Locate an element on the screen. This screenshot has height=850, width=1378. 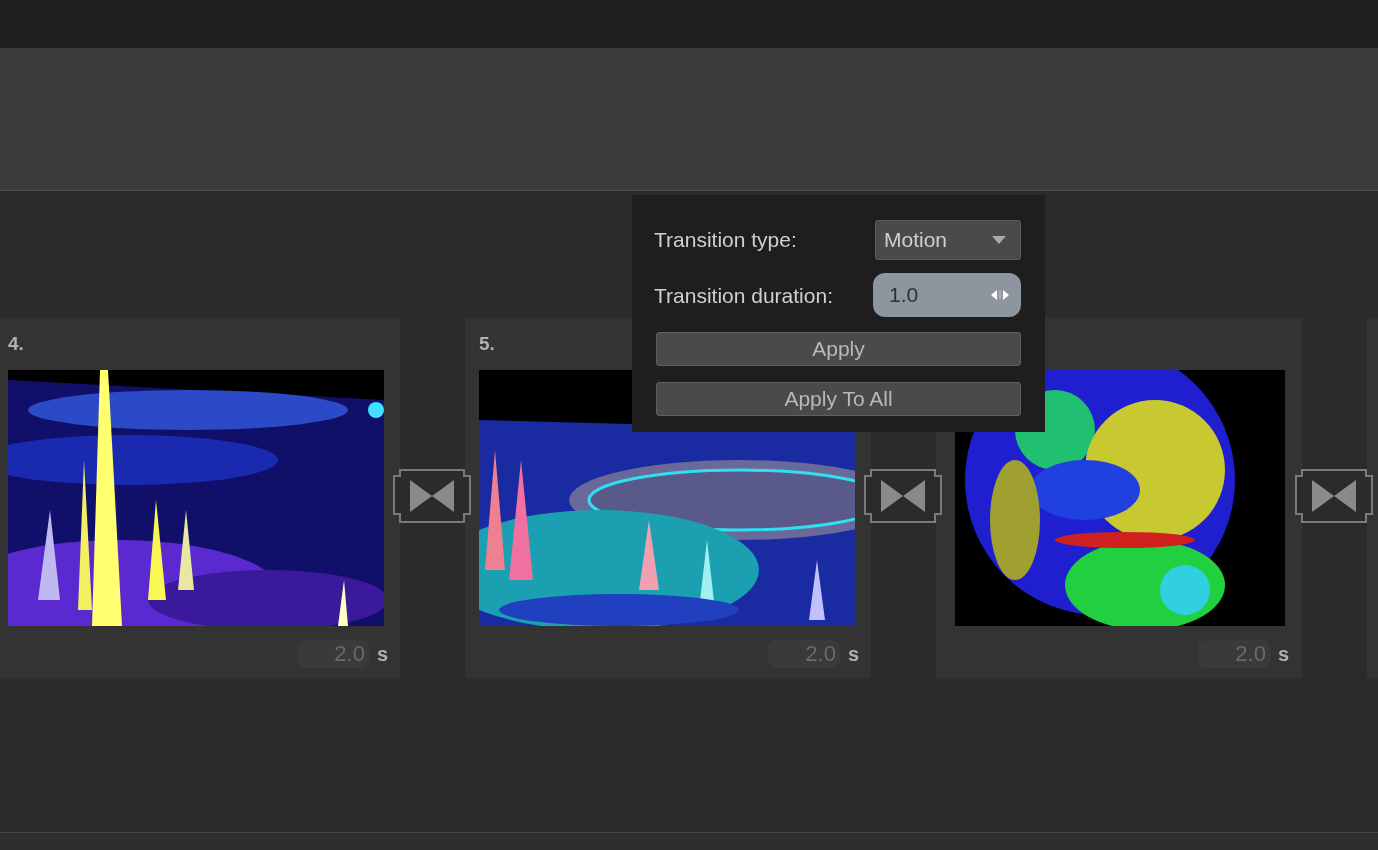
field-label: Transition duration: is located at coordinates (743, 296).